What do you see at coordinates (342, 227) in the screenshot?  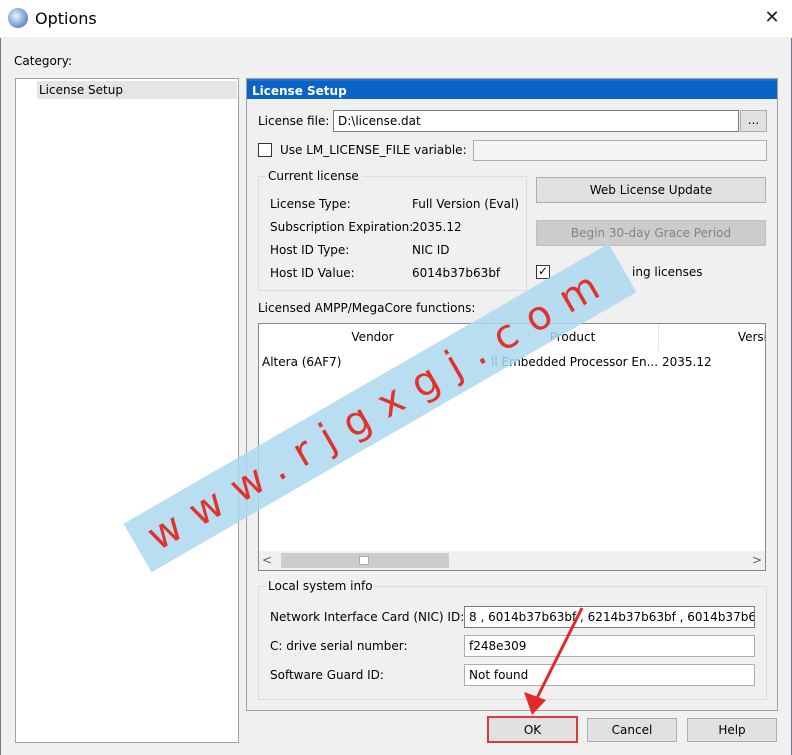 I see `subscription-expiration-label: Subscription Expiration:` at bounding box center [342, 227].